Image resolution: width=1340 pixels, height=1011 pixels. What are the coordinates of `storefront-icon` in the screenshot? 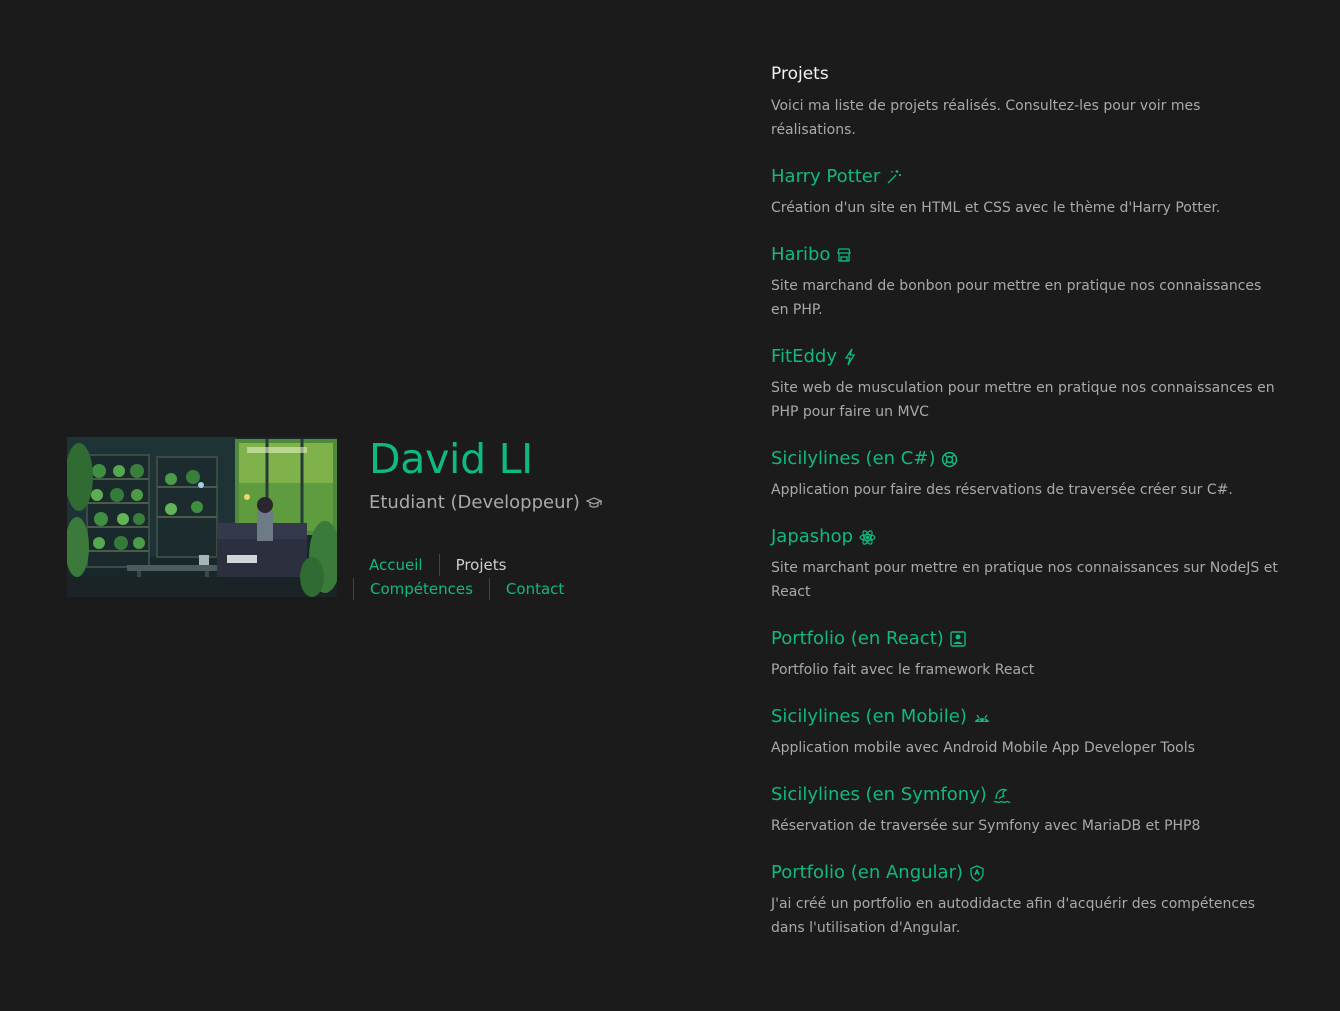 It's located at (844, 255).